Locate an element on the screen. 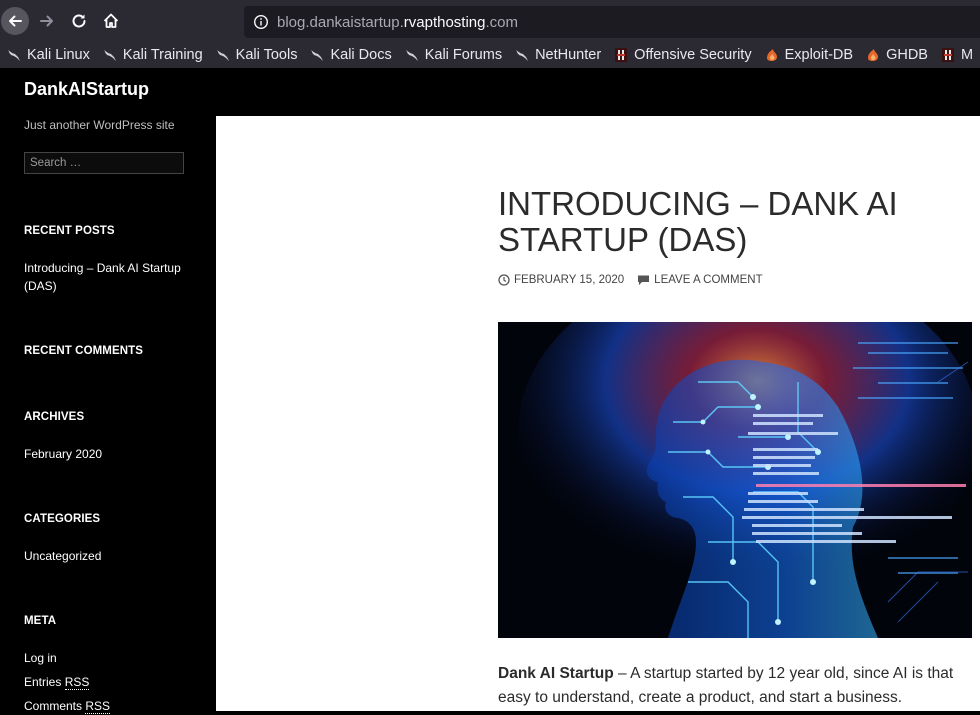  bookmark-label: Kali Tools is located at coordinates (266, 55).